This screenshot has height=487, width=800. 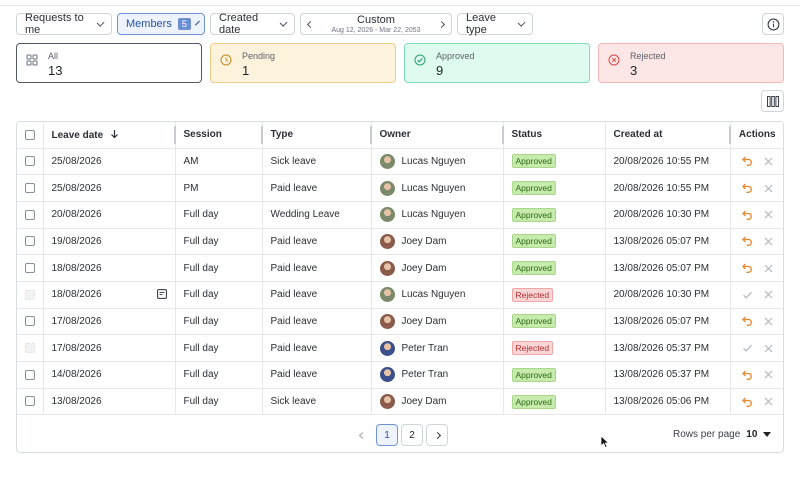 What do you see at coordinates (109, 268) in the screenshot?
I see `leave-date-cell: 18/08/2026` at bounding box center [109, 268].